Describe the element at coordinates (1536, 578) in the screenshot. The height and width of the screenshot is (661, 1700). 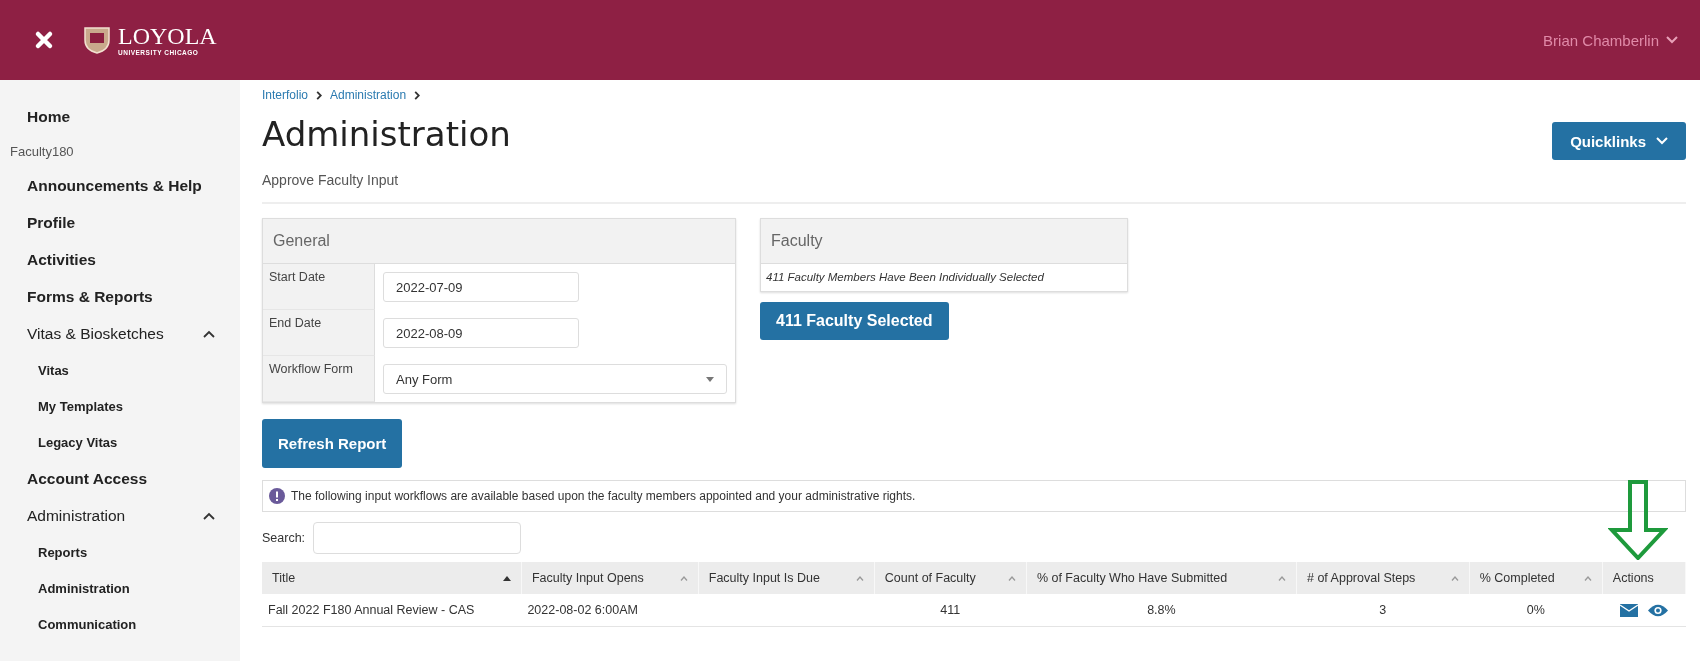
I see `column-header: % Completed` at that location.